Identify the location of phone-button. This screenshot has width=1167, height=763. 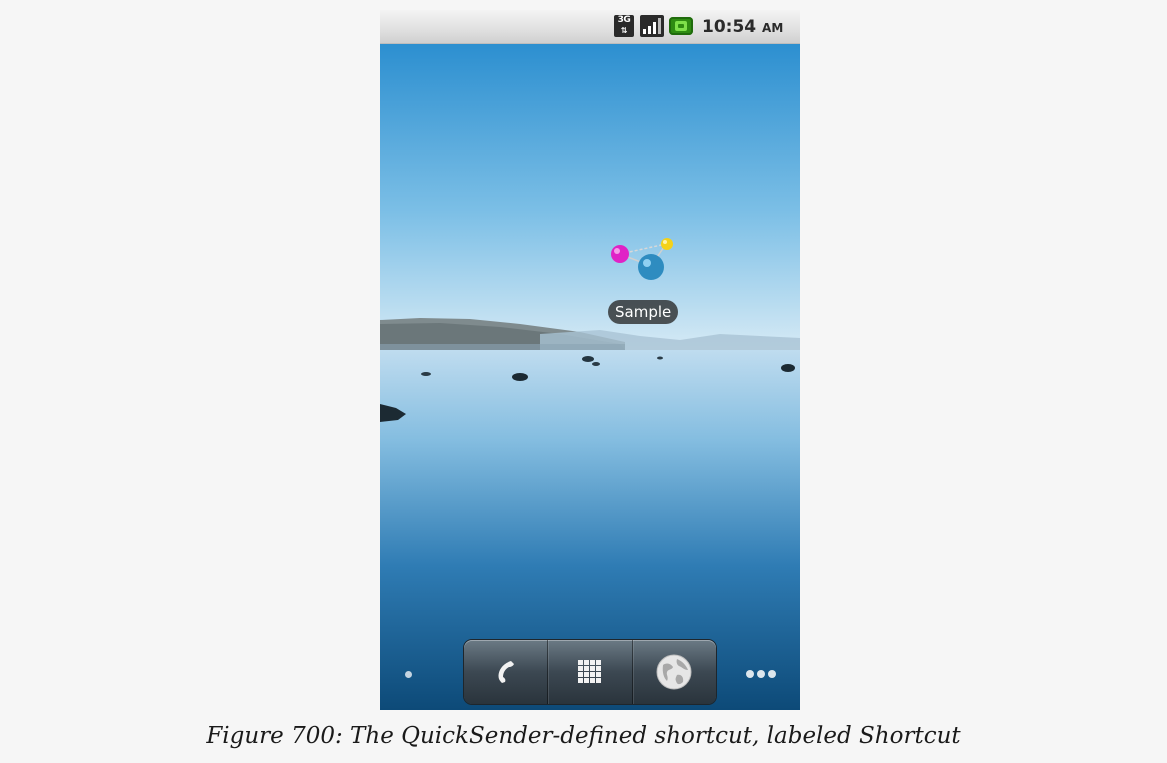
(506, 672).